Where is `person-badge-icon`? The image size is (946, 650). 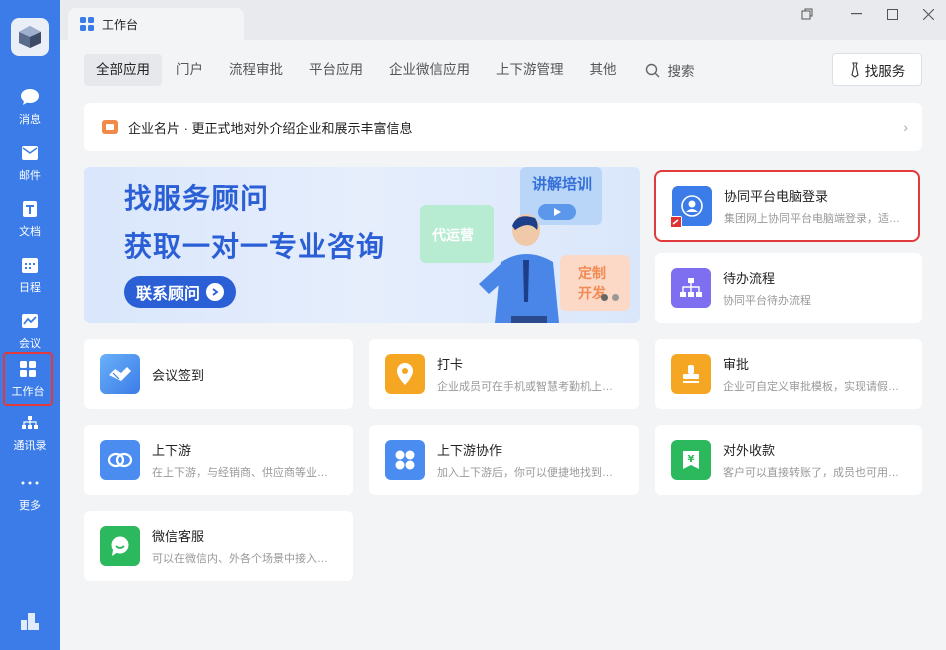 person-badge-icon is located at coordinates (691, 207).